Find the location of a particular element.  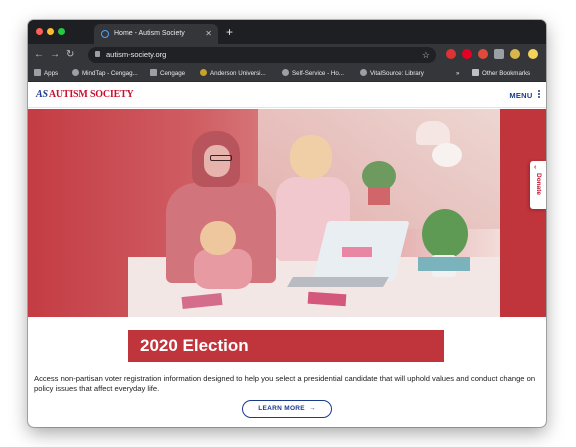

arrow-right-icon: → is located at coordinates (312, 408).